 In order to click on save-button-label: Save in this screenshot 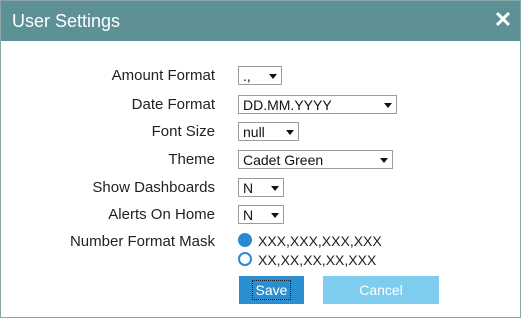, I will do `click(271, 290)`.